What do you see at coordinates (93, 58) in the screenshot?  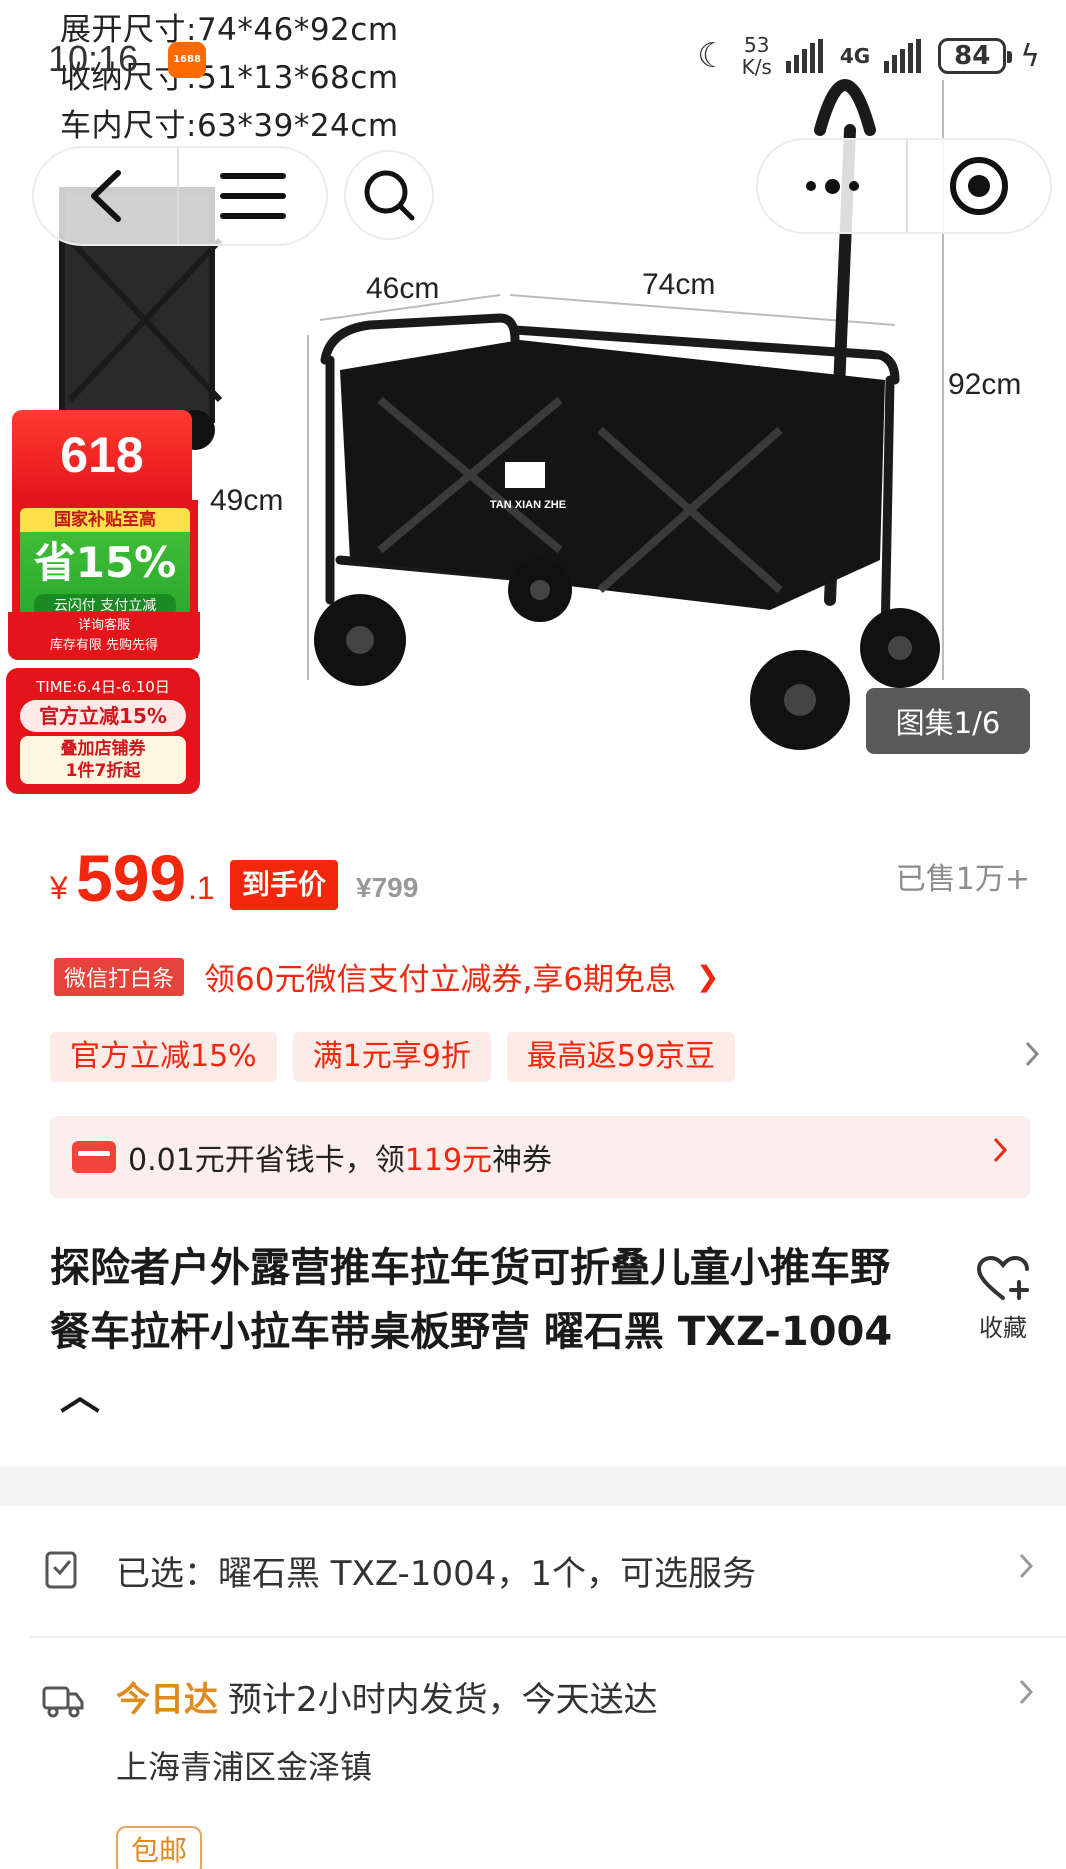 I see `status-time: 10:16` at bounding box center [93, 58].